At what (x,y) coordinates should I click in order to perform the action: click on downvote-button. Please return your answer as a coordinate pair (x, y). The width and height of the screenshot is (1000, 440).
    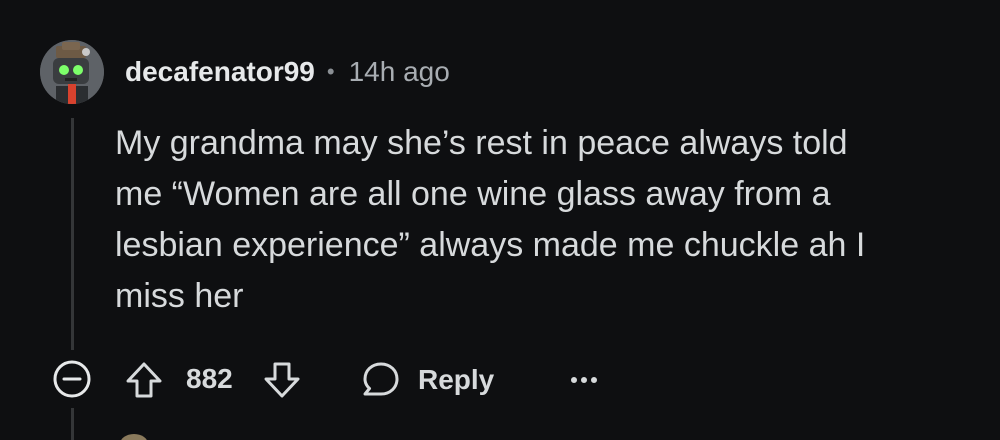
    Looking at the image, I should click on (282, 380).